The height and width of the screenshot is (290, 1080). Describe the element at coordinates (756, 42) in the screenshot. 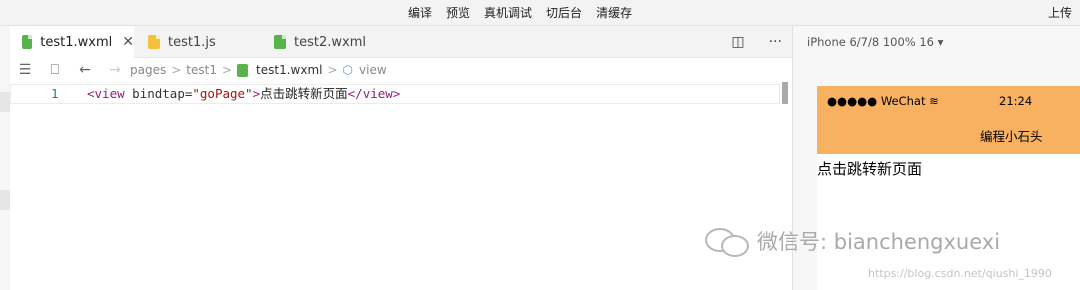

I see `tab-tools: ◫ ···` at that location.